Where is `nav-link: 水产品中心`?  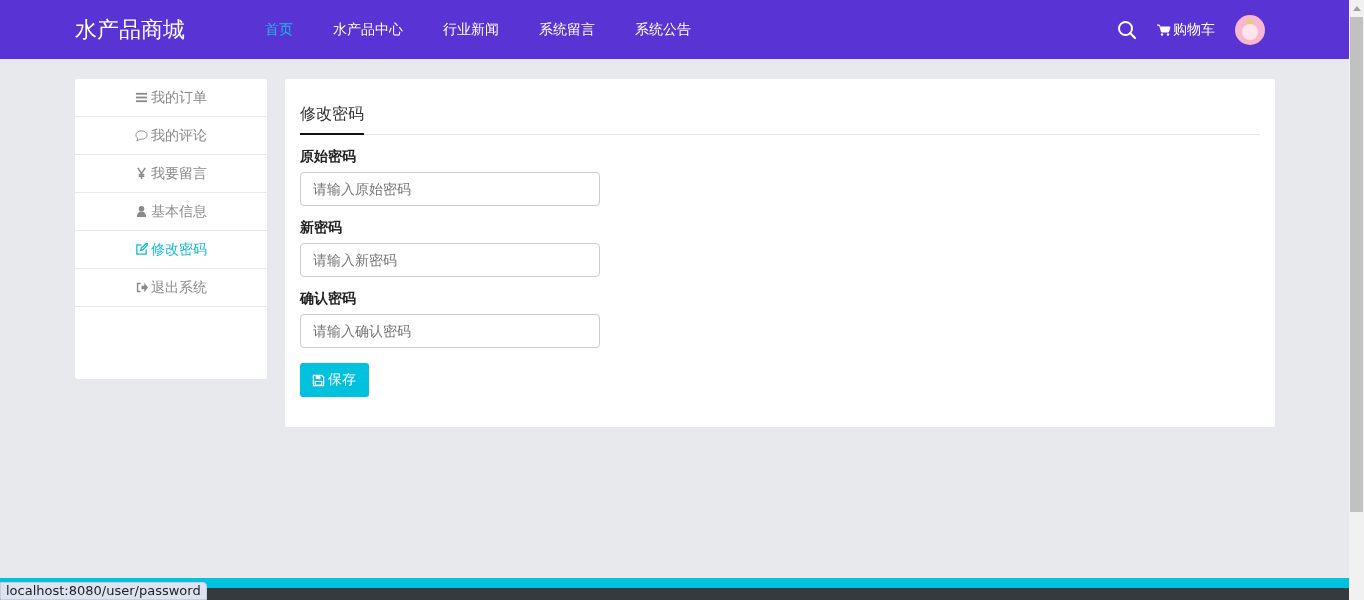
nav-link: 水产品中心 is located at coordinates (367, 29).